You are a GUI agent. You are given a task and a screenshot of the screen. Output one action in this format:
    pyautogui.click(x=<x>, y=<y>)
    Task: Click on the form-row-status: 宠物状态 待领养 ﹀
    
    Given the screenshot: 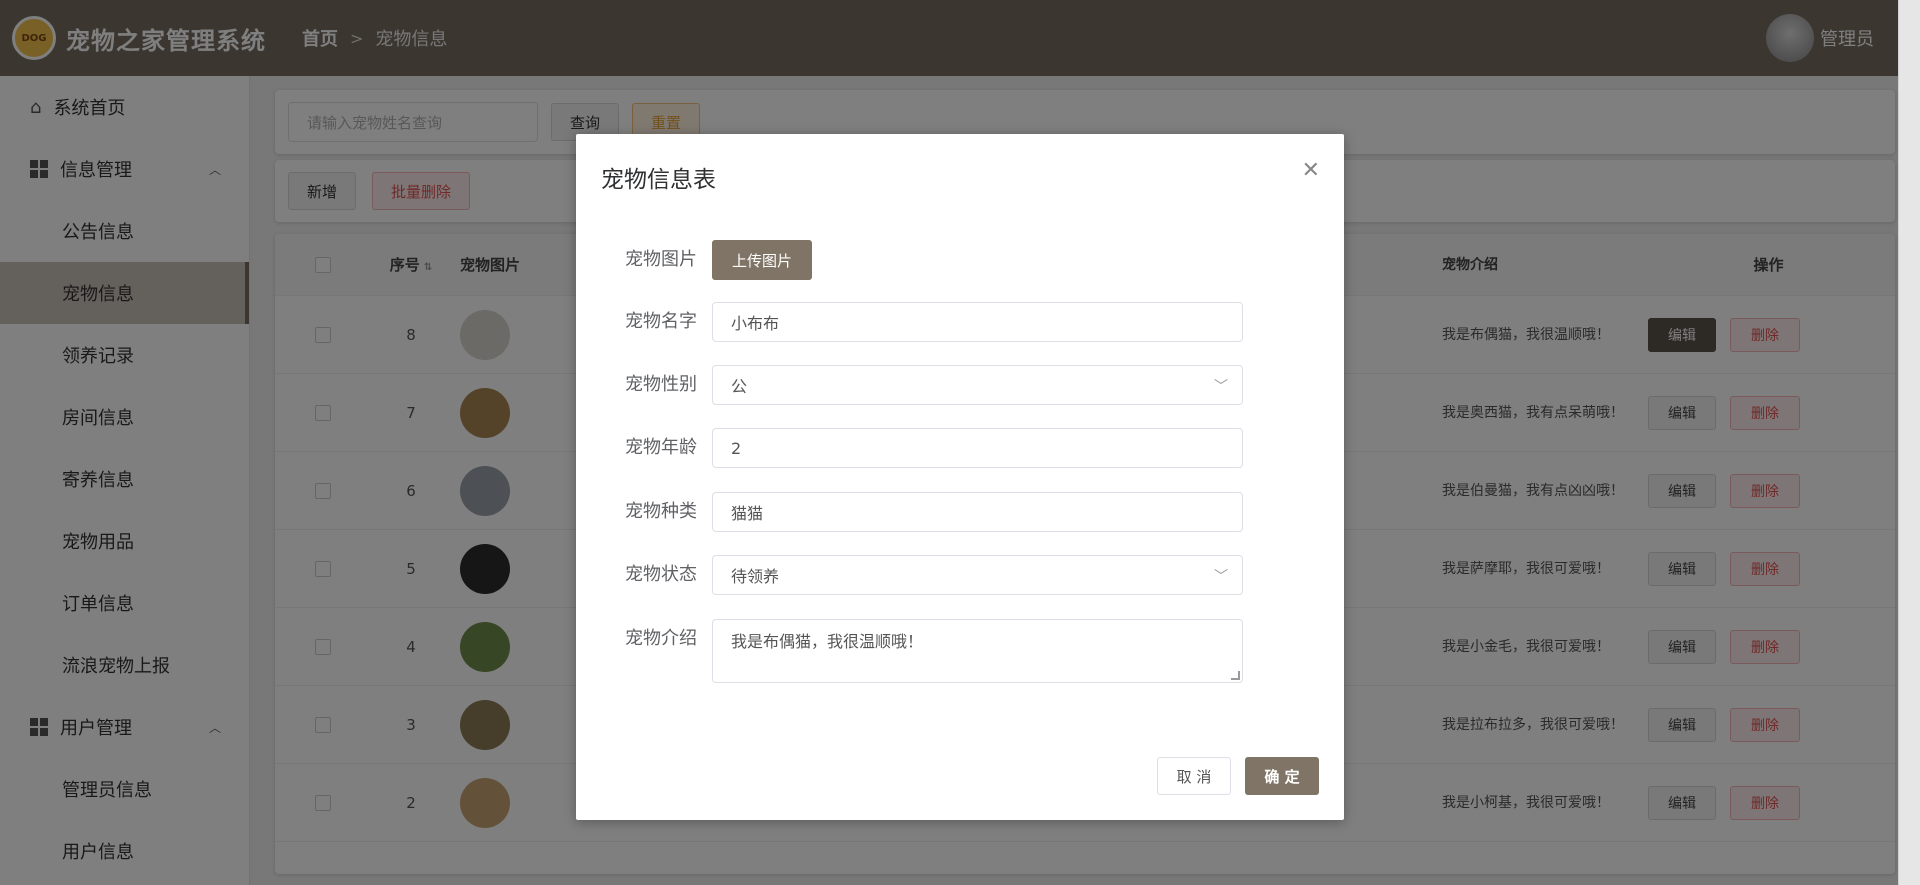 What is the action you would take?
    pyautogui.click(x=960, y=575)
    